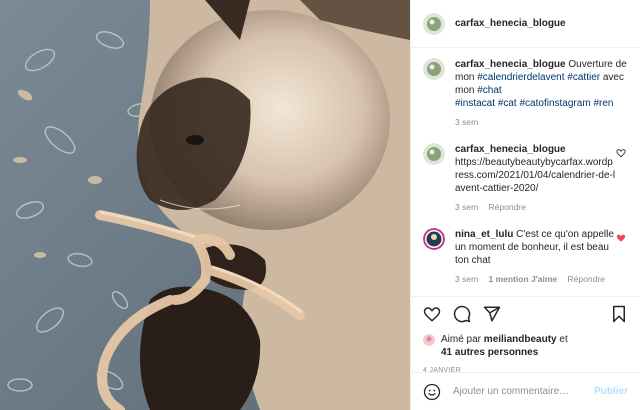 The height and width of the screenshot is (410, 640). Describe the element at coordinates (541, 122) in the screenshot. I see `caption-meta: 3 sem` at that location.